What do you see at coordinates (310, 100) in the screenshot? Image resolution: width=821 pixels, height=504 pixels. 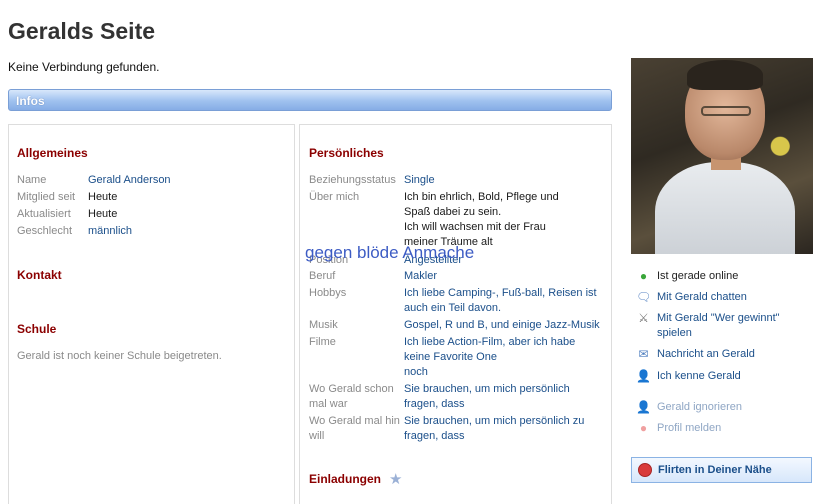 I see `infos-tab-bar: Infos` at bounding box center [310, 100].